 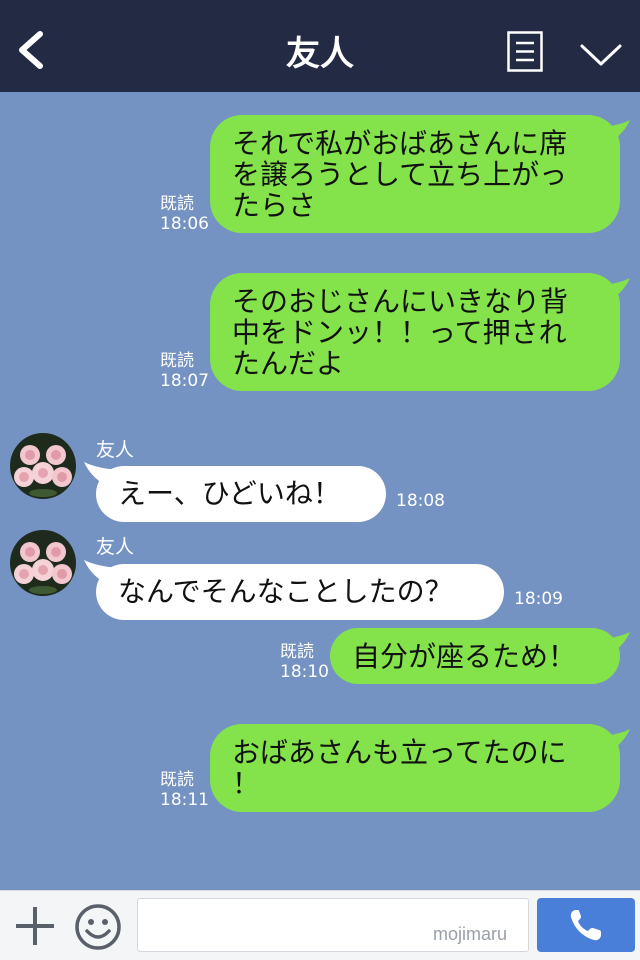 What do you see at coordinates (184, 800) in the screenshot?
I see `message-time: 18:11` at bounding box center [184, 800].